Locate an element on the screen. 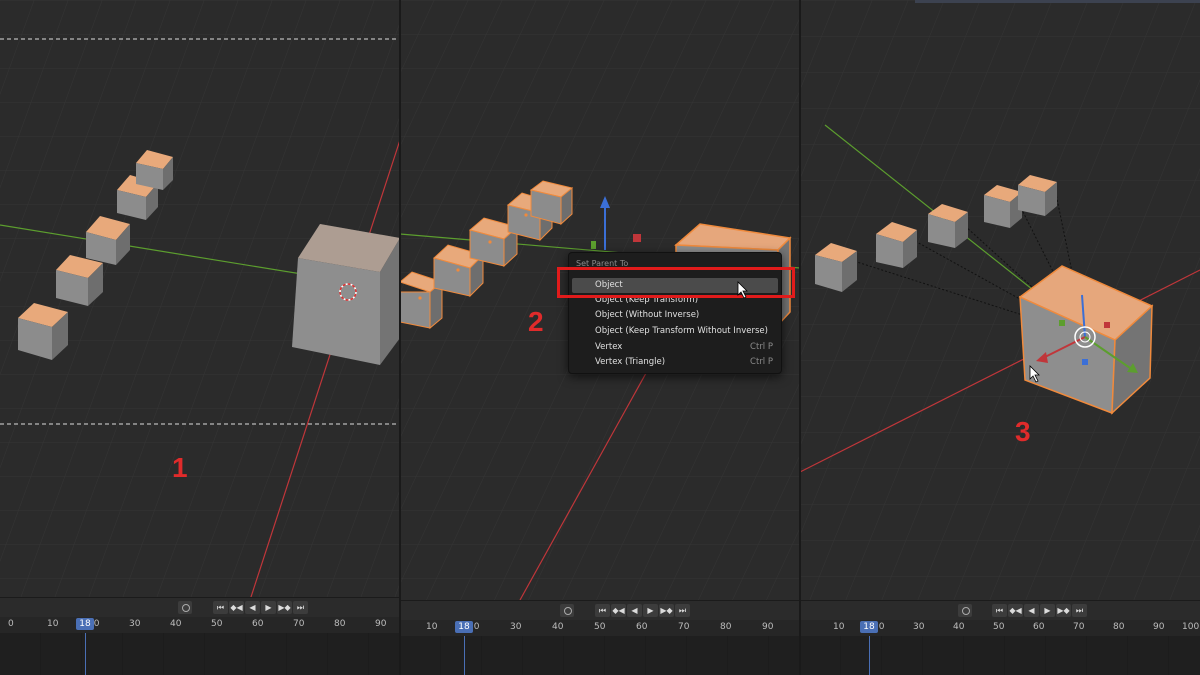 This screenshot has height=675, width=1200. frame-ruler: 0 10 20 30 40 50 60 70 80 90 18 is located at coordinates (200, 625).